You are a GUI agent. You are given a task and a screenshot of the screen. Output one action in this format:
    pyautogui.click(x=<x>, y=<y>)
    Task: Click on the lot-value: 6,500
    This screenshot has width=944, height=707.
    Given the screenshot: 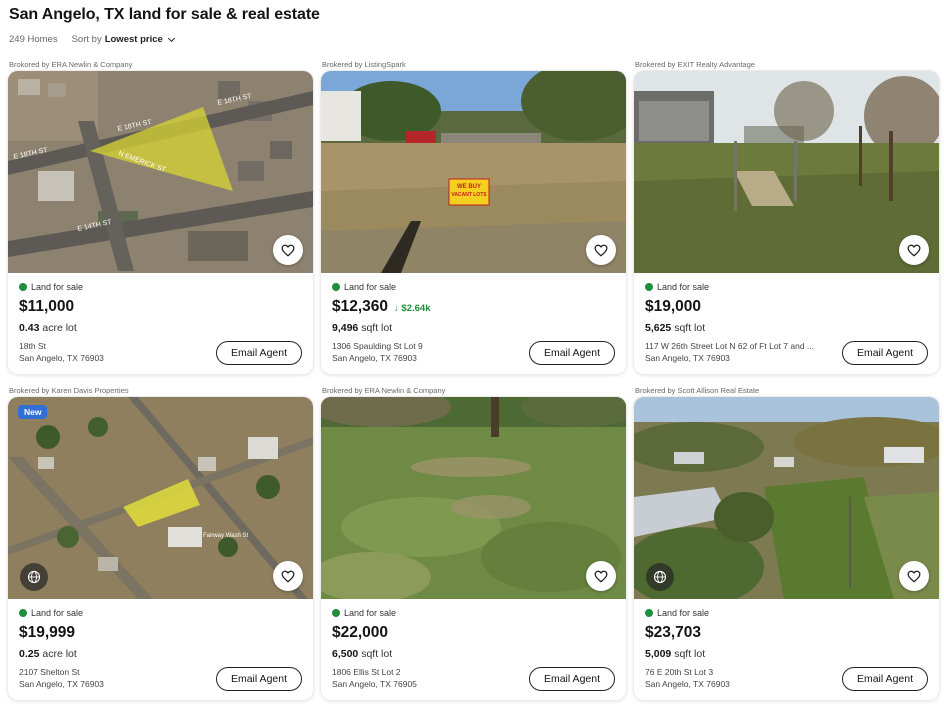 What is the action you would take?
    pyautogui.click(x=345, y=654)
    